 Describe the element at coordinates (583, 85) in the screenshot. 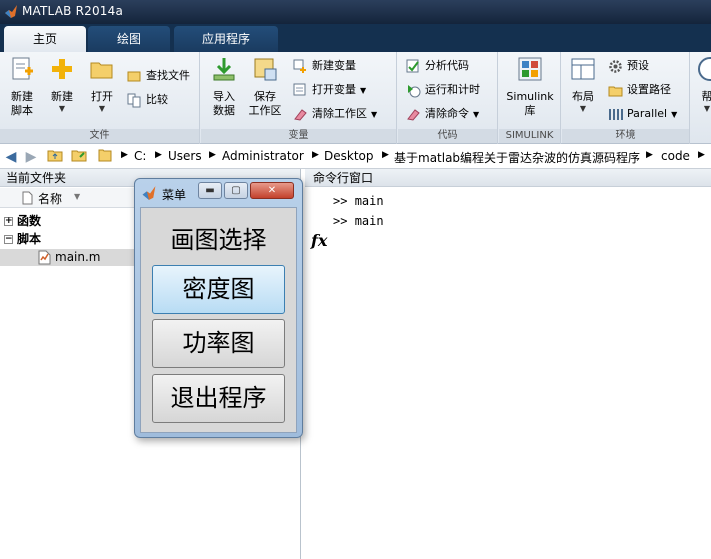

I see `layout-button: 布局 ▼` at that location.